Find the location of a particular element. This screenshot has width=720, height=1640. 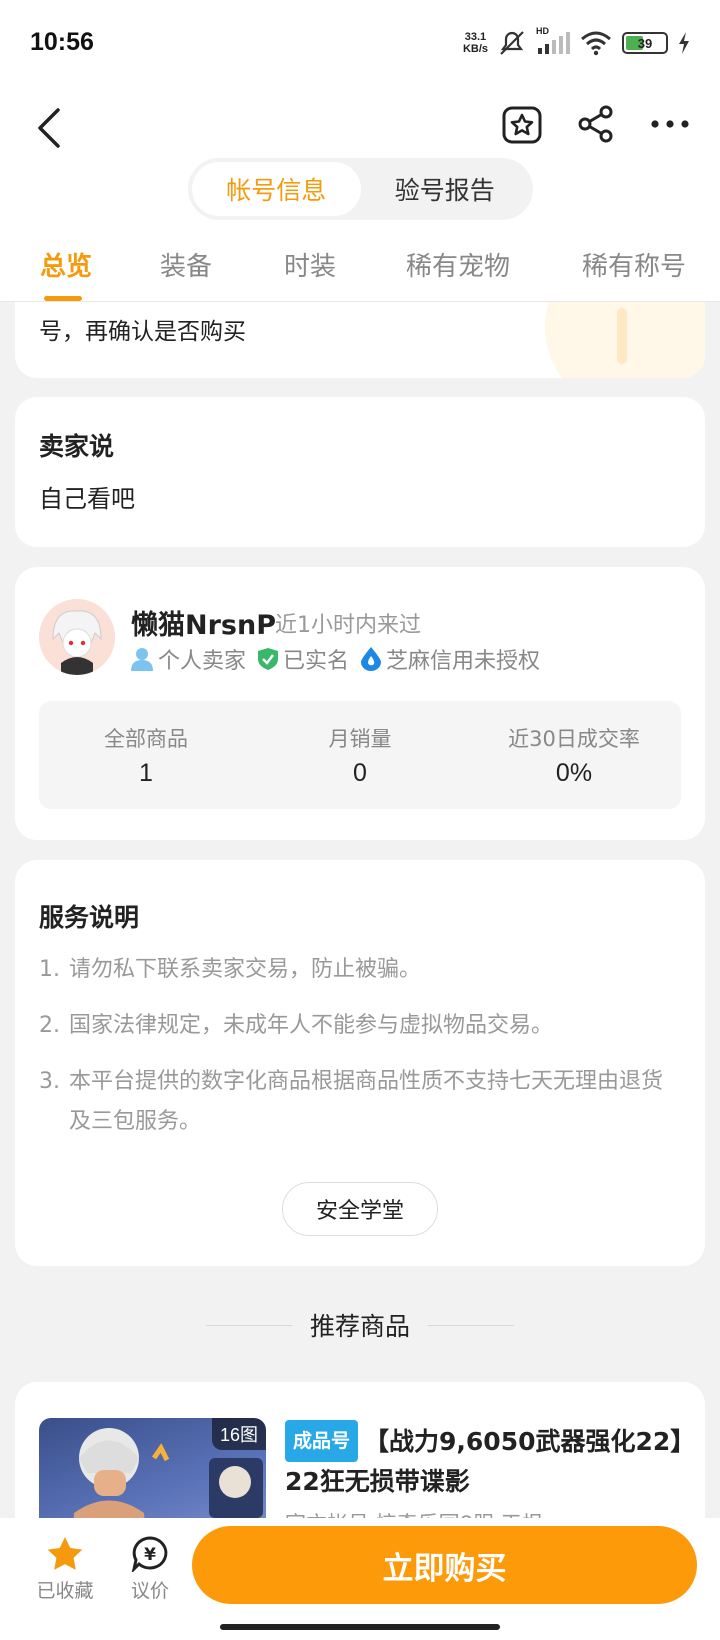

avatar is located at coordinates (77, 637).